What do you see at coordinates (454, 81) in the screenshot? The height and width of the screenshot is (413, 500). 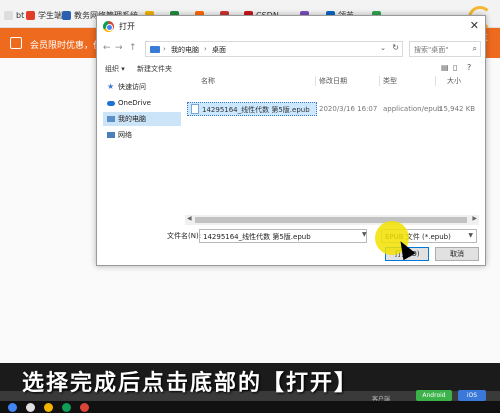 I see `column-header-size: 大小` at bounding box center [454, 81].